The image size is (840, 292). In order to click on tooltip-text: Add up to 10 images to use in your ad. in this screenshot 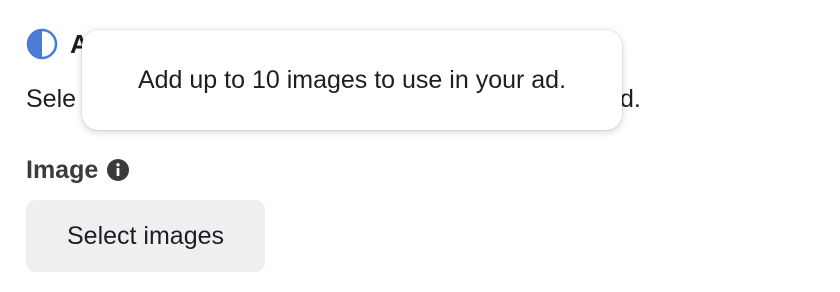, I will do `click(352, 79)`.